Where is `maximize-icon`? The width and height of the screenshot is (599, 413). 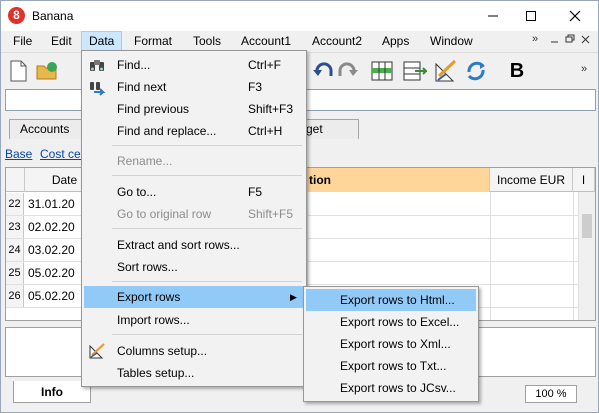
maximize-icon is located at coordinates (531, 16).